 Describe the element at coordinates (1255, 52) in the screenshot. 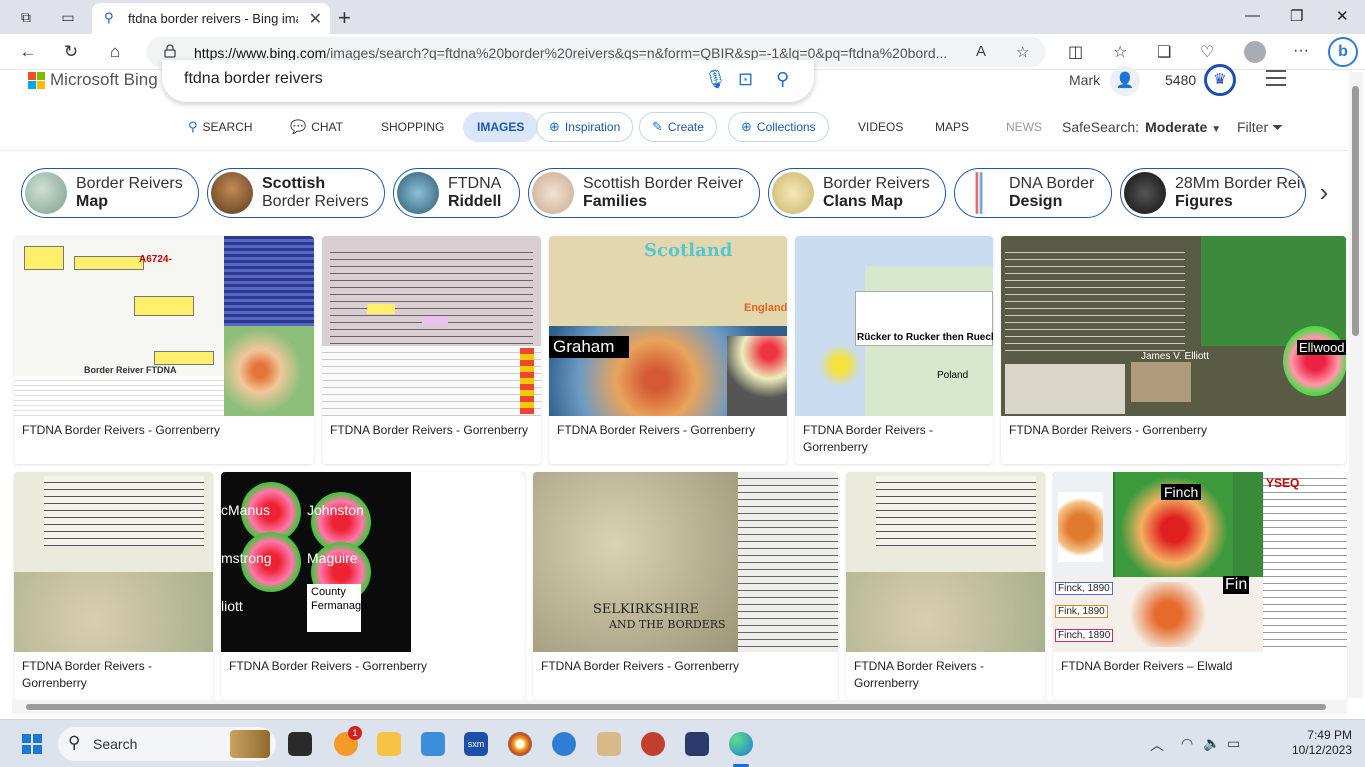

I see `profile-avatar` at that location.